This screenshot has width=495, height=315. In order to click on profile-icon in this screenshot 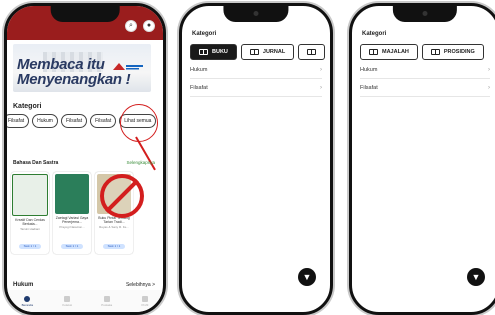, I will do `click(144, 298)`.